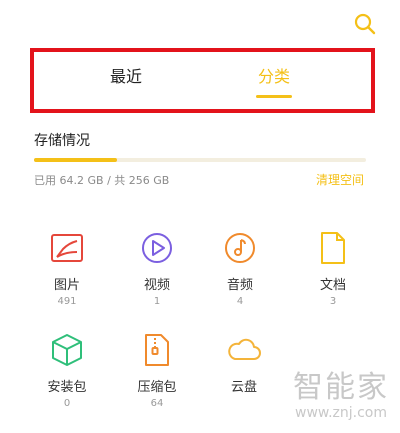 Image resolution: width=400 pixels, height=433 pixels. What do you see at coordinates (67, 350) in the screenshot?
I see `package-icon` at bounding box center [67, 350].